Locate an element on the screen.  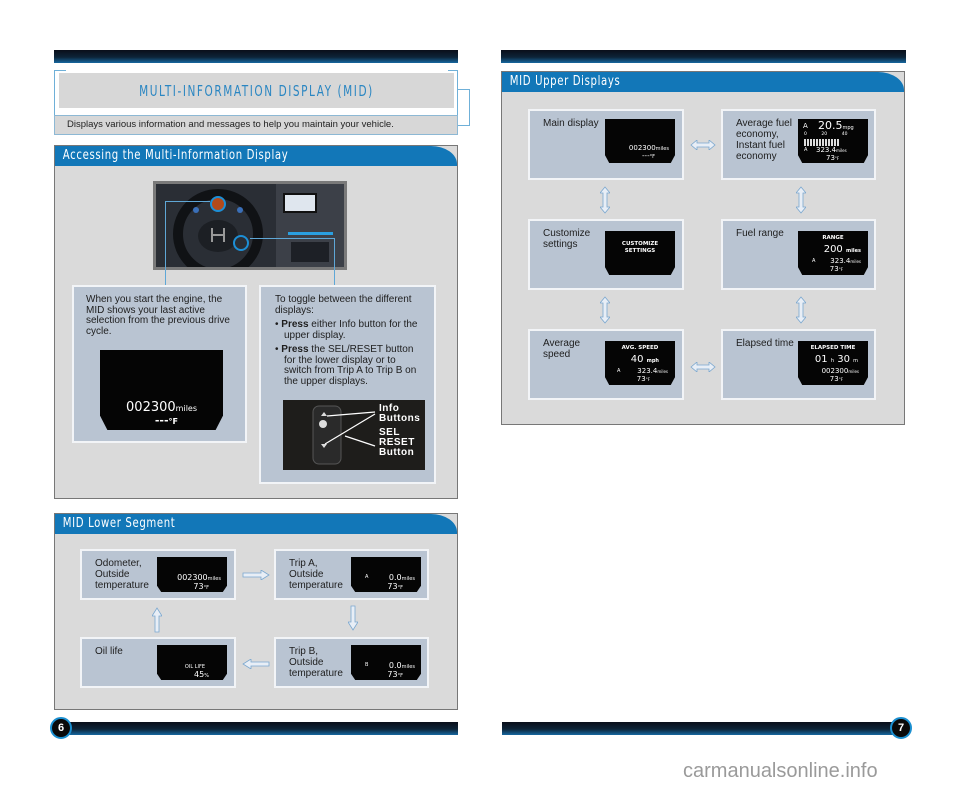
scale-tick: 40 is located at coordinates (844, 134).